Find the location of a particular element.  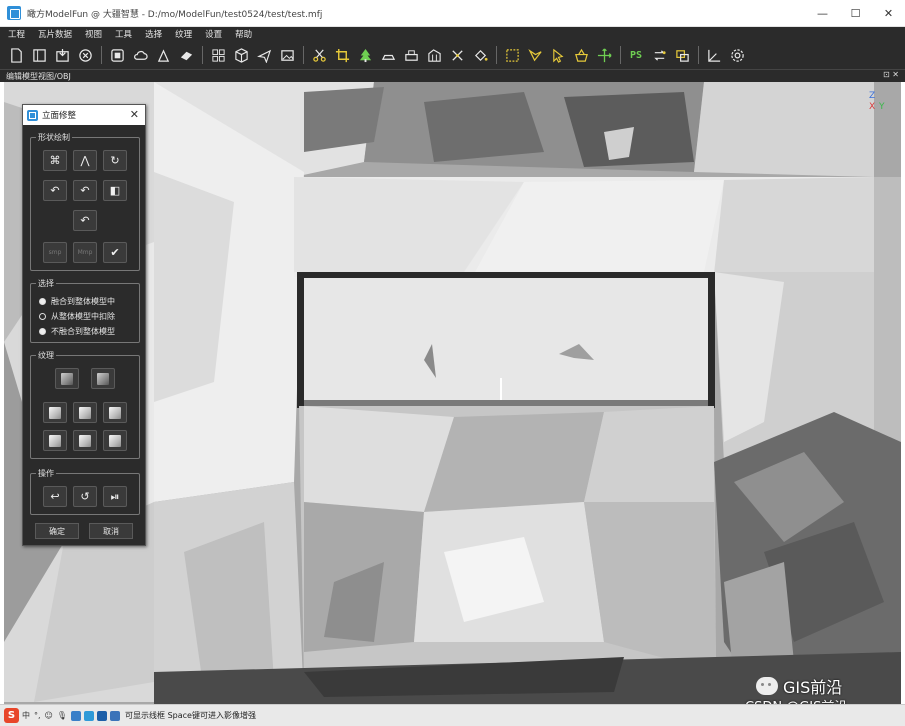

flatten-icon is located at coordinates (388, 55).